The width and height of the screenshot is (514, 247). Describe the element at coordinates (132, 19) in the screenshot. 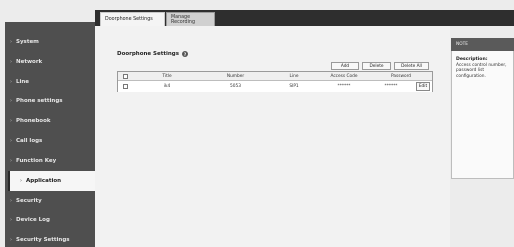

I see `tab-doorphone-settings: Doorphone Settings` at that location.